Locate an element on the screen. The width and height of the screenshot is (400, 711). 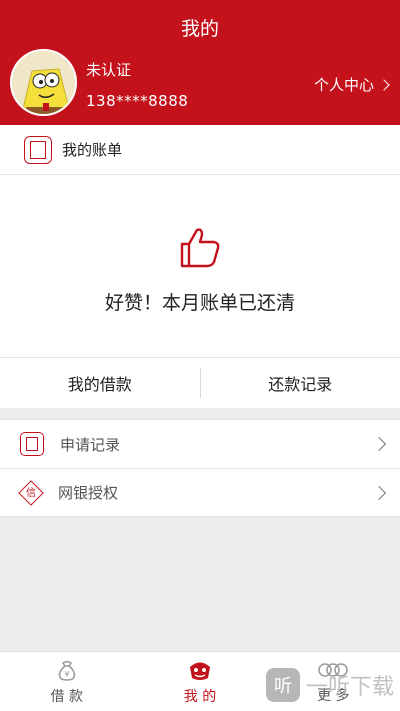
user-phone: 138****8888 is located at coordinates (137, 101).